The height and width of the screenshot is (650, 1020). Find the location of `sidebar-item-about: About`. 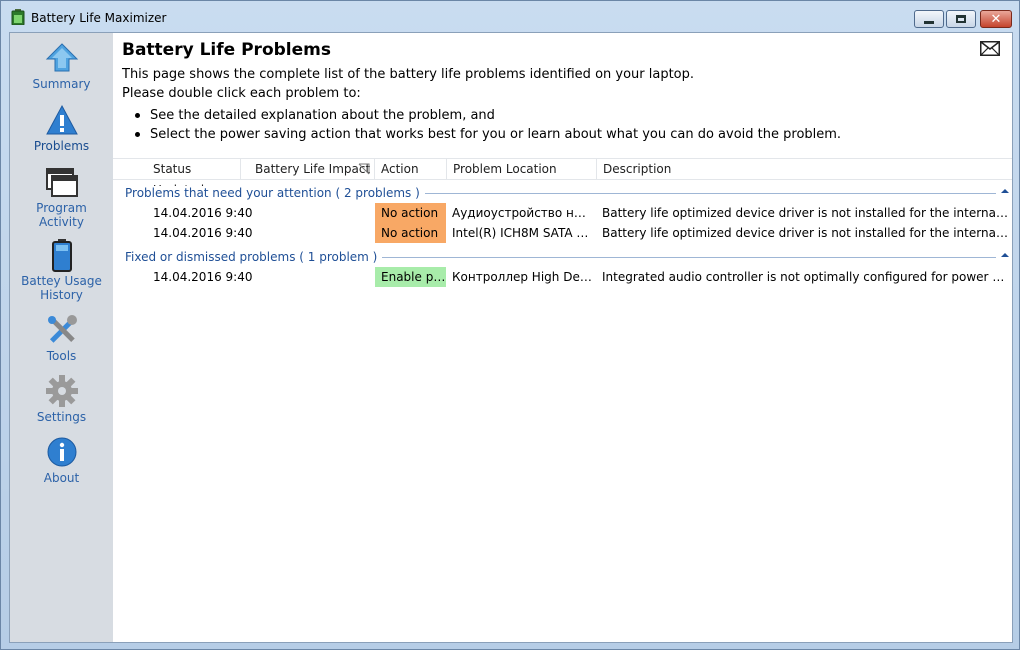

sidebar-item-about: About is located at coordinates (61, 460).